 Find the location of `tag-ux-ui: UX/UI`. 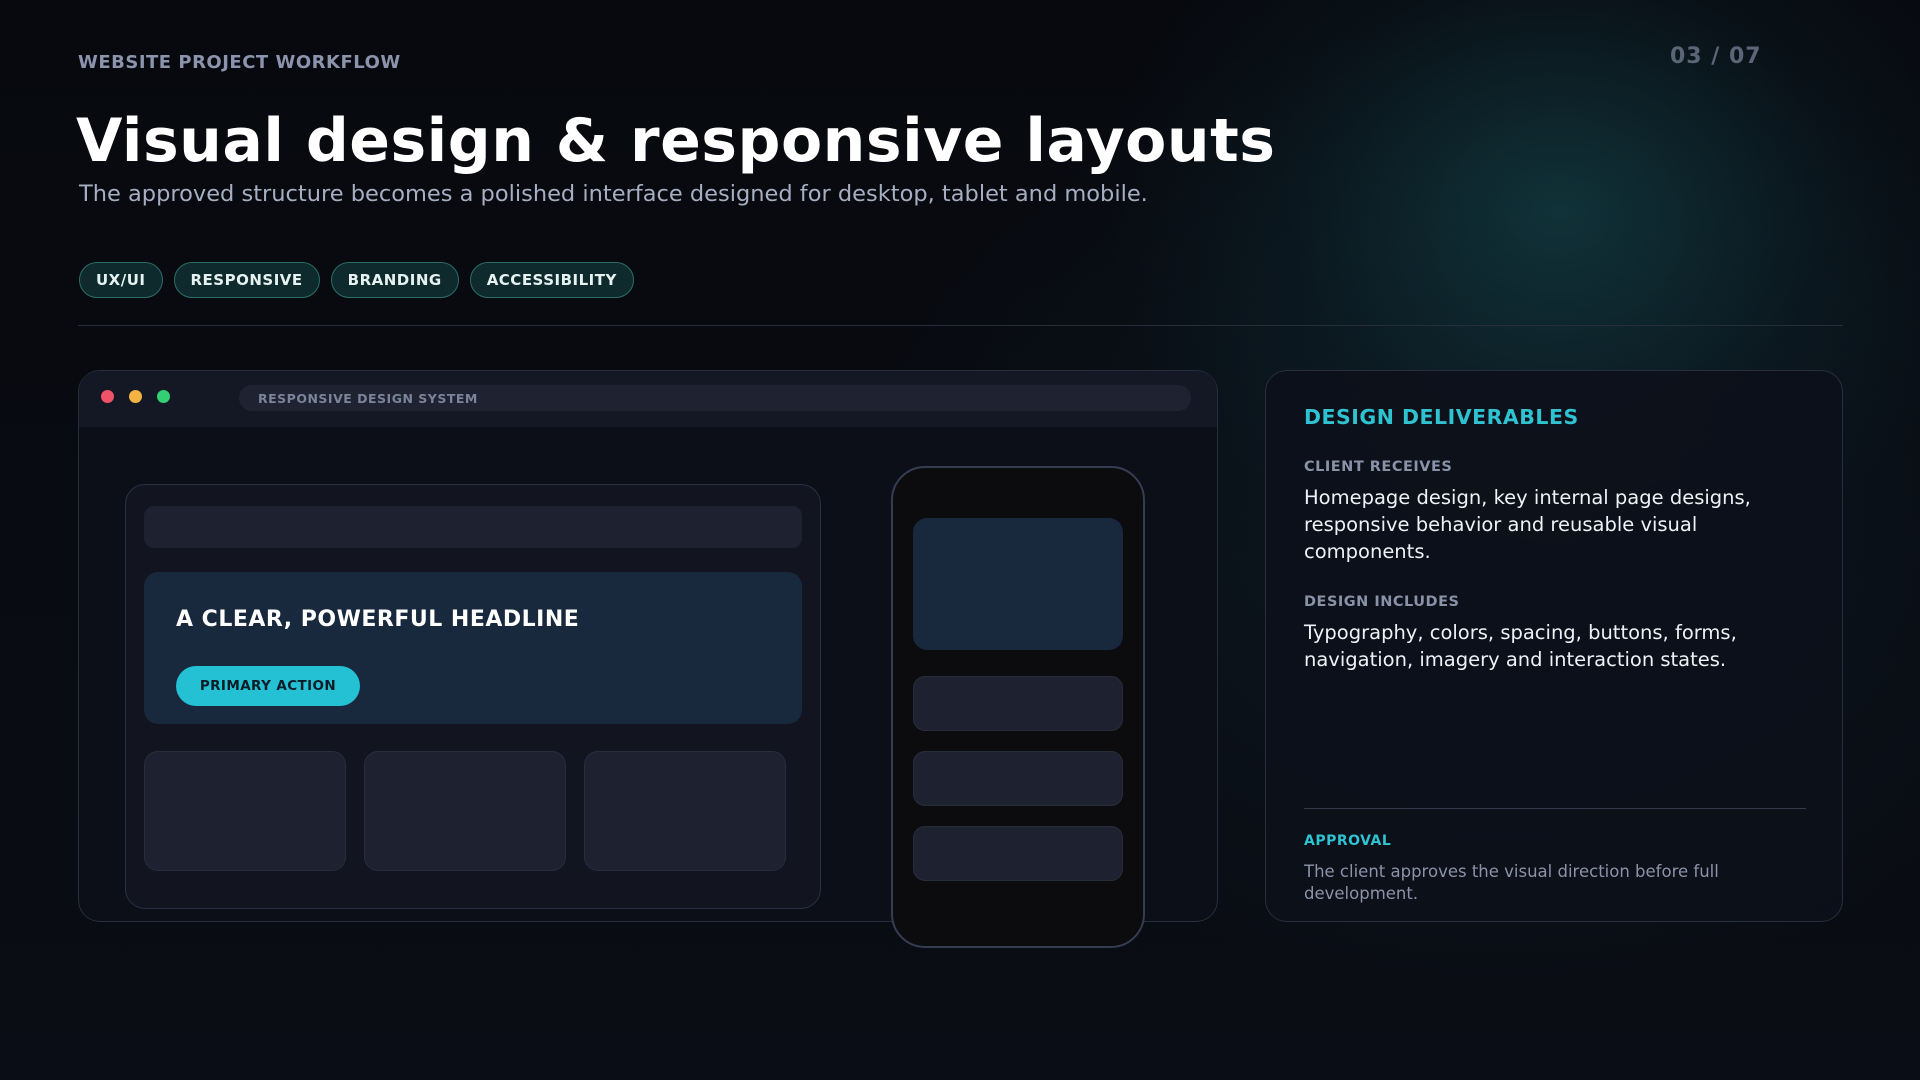

tag-ux-ui: UX/UI is located at coordinates (121, 280).